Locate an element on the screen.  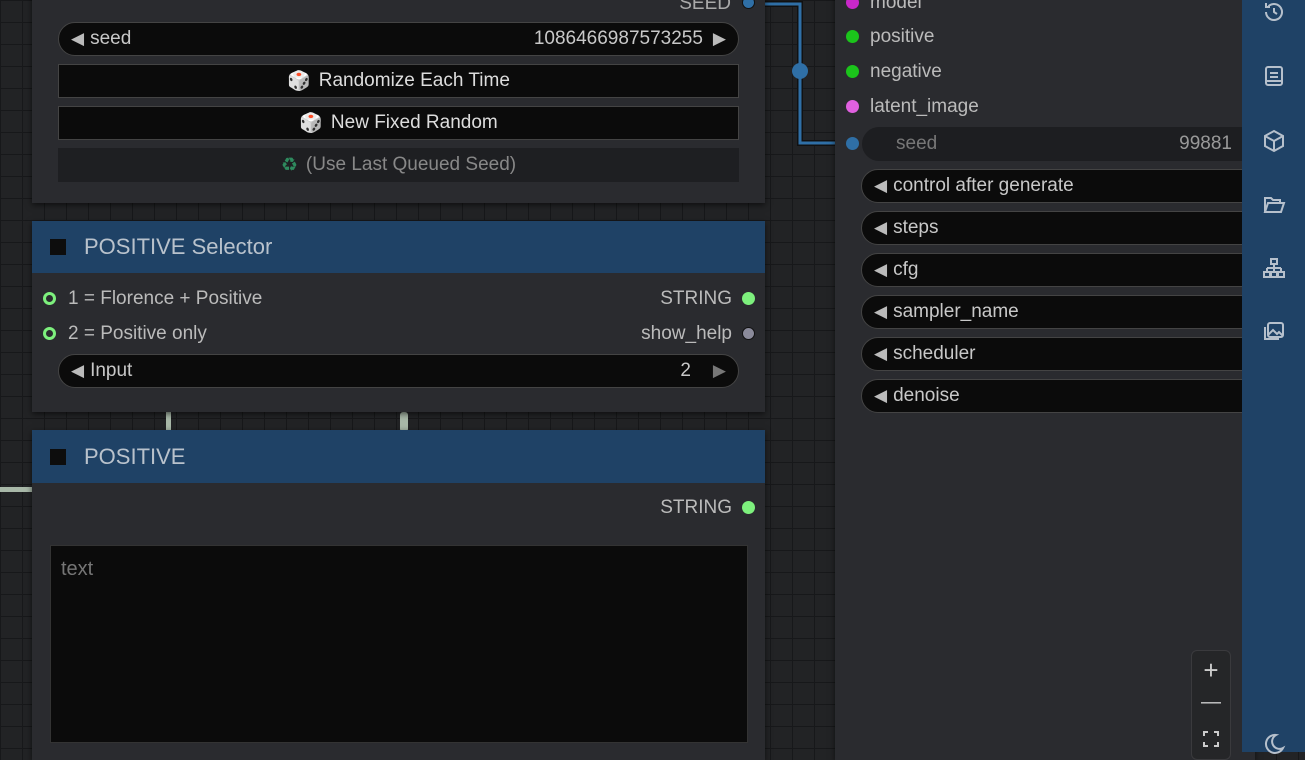
input-label-1: 1 = Florence + Positive is located at coordinates (165, 298).